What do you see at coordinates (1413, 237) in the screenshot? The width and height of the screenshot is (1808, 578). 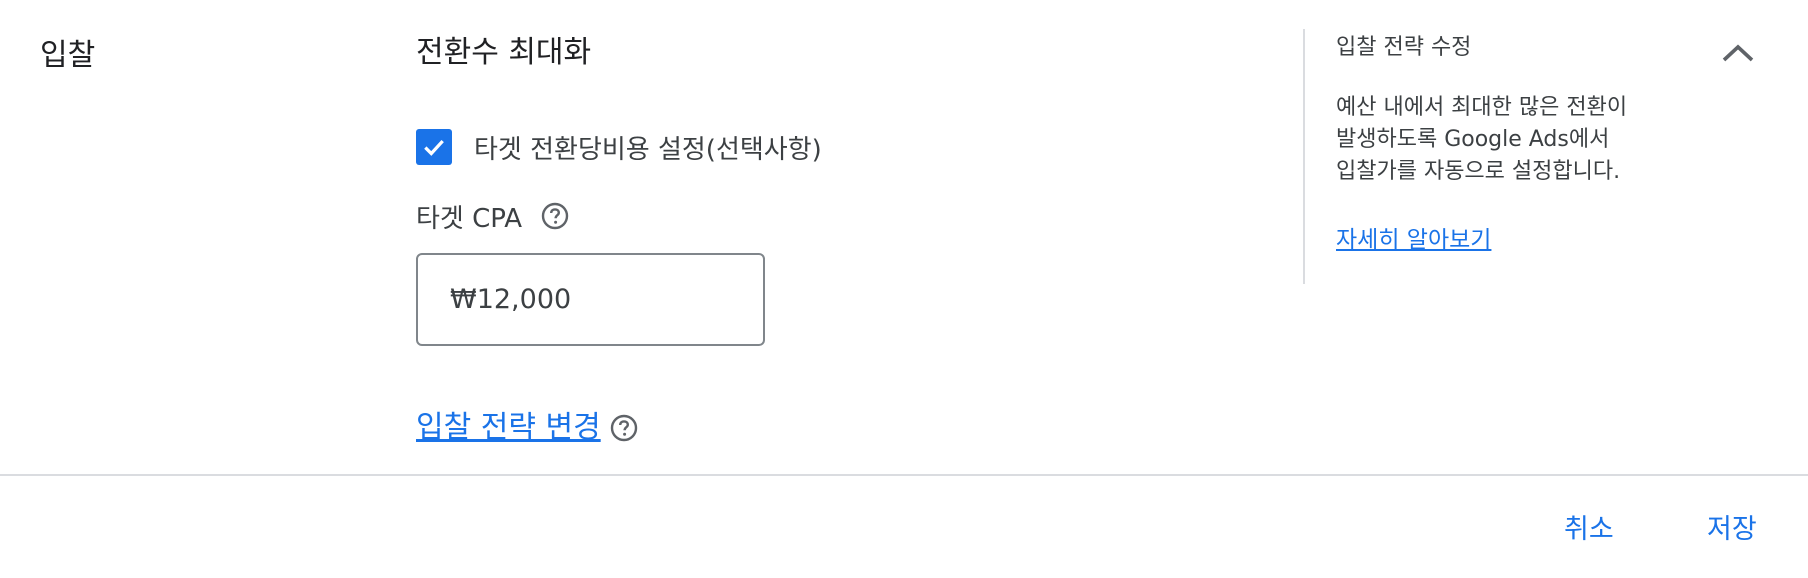 I see `learn-more-link: 자세히 알아보기` at bounding box center [1413, 237].